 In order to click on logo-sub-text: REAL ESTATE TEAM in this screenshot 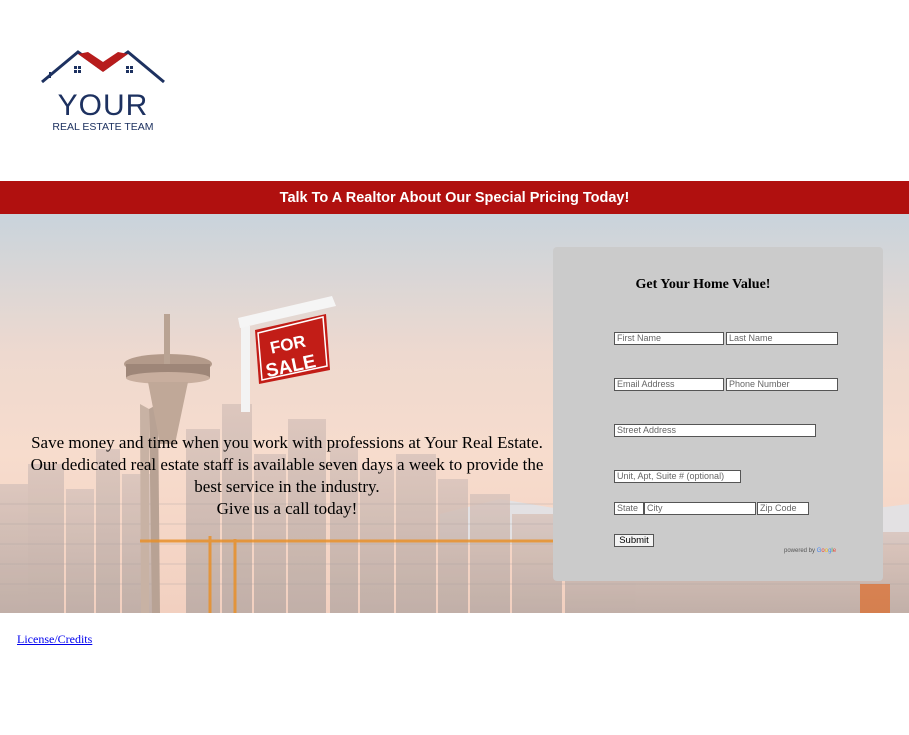, I will do `click(102, 127)`.